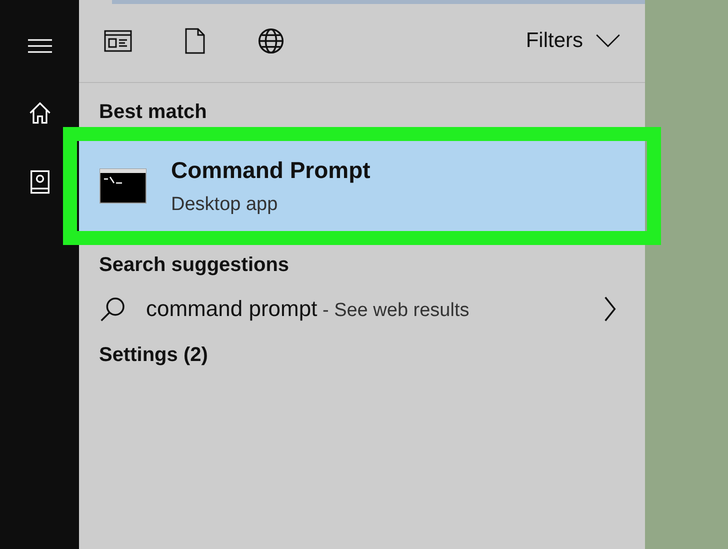 This screenshot has width=728, height=549. Describe the element at coordinates (153, 112) in the screenshot. I see `section-heading: Best match` at that location.